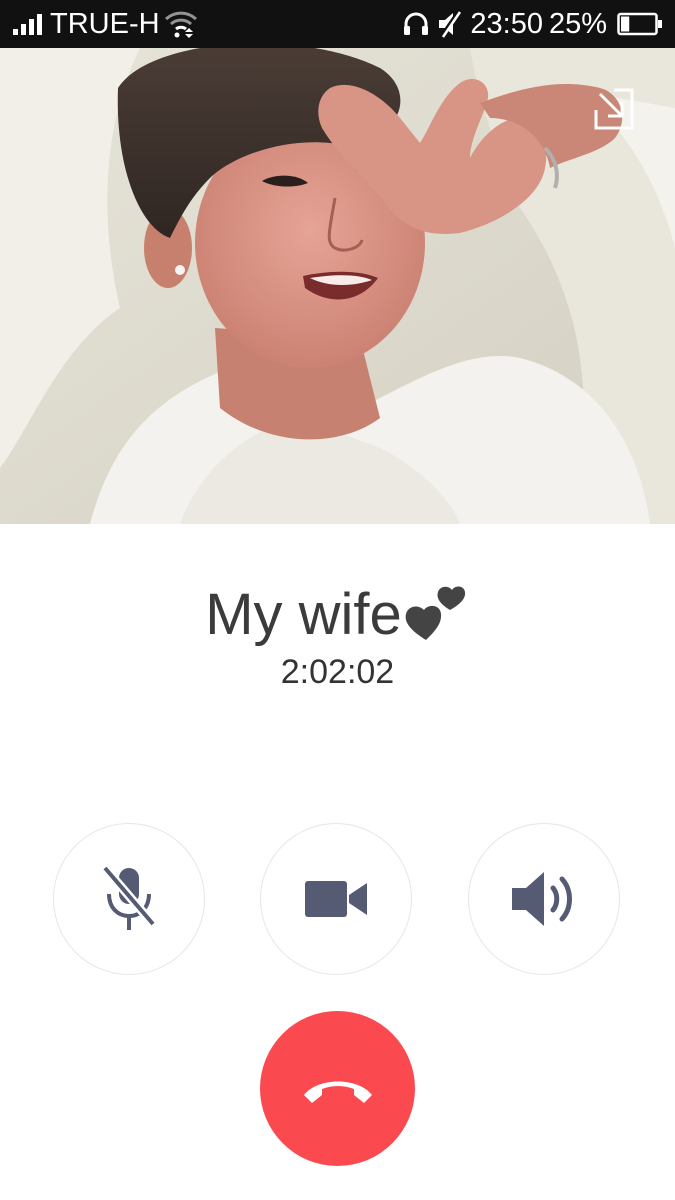 The width and height of the screenshot is (675, 1200). What do you see at coordinates (450, 24) in the screenshot?
I see `mute-icon` at bounding box center [450, 24].